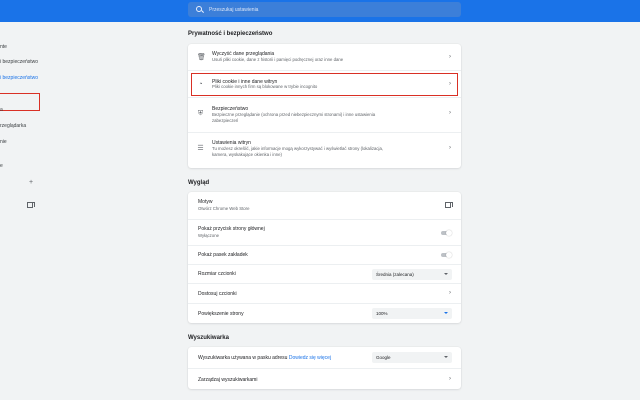  I want to click on sliders-icon: ☰, so click(200, 148).